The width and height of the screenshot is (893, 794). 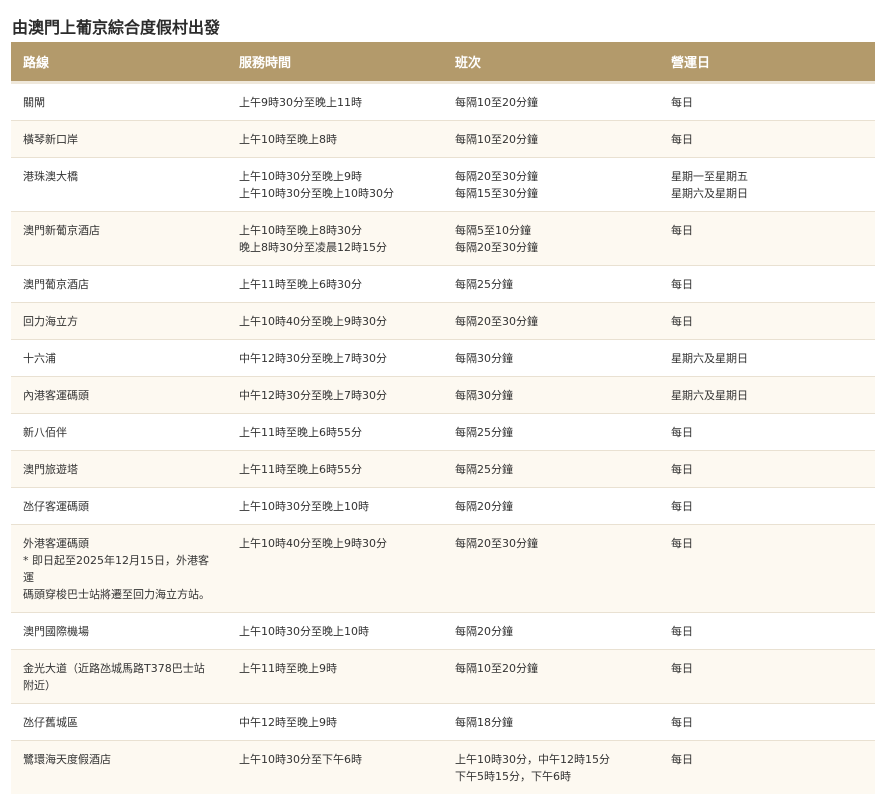 I want to click on route-cell: 新八佰伴, so click(x=119, y=431).